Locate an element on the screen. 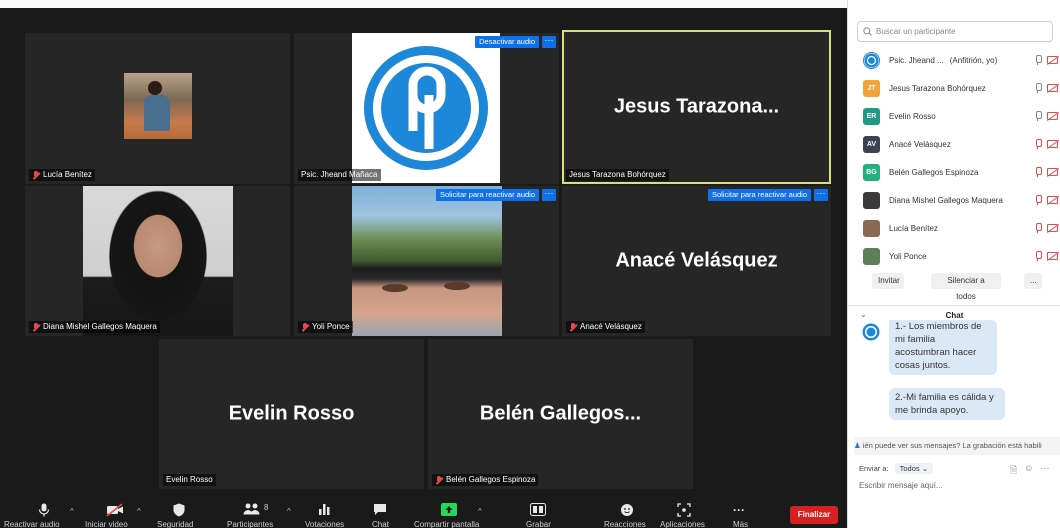  participant-row: Lucía Benítez is located at coordinates (960, 228).